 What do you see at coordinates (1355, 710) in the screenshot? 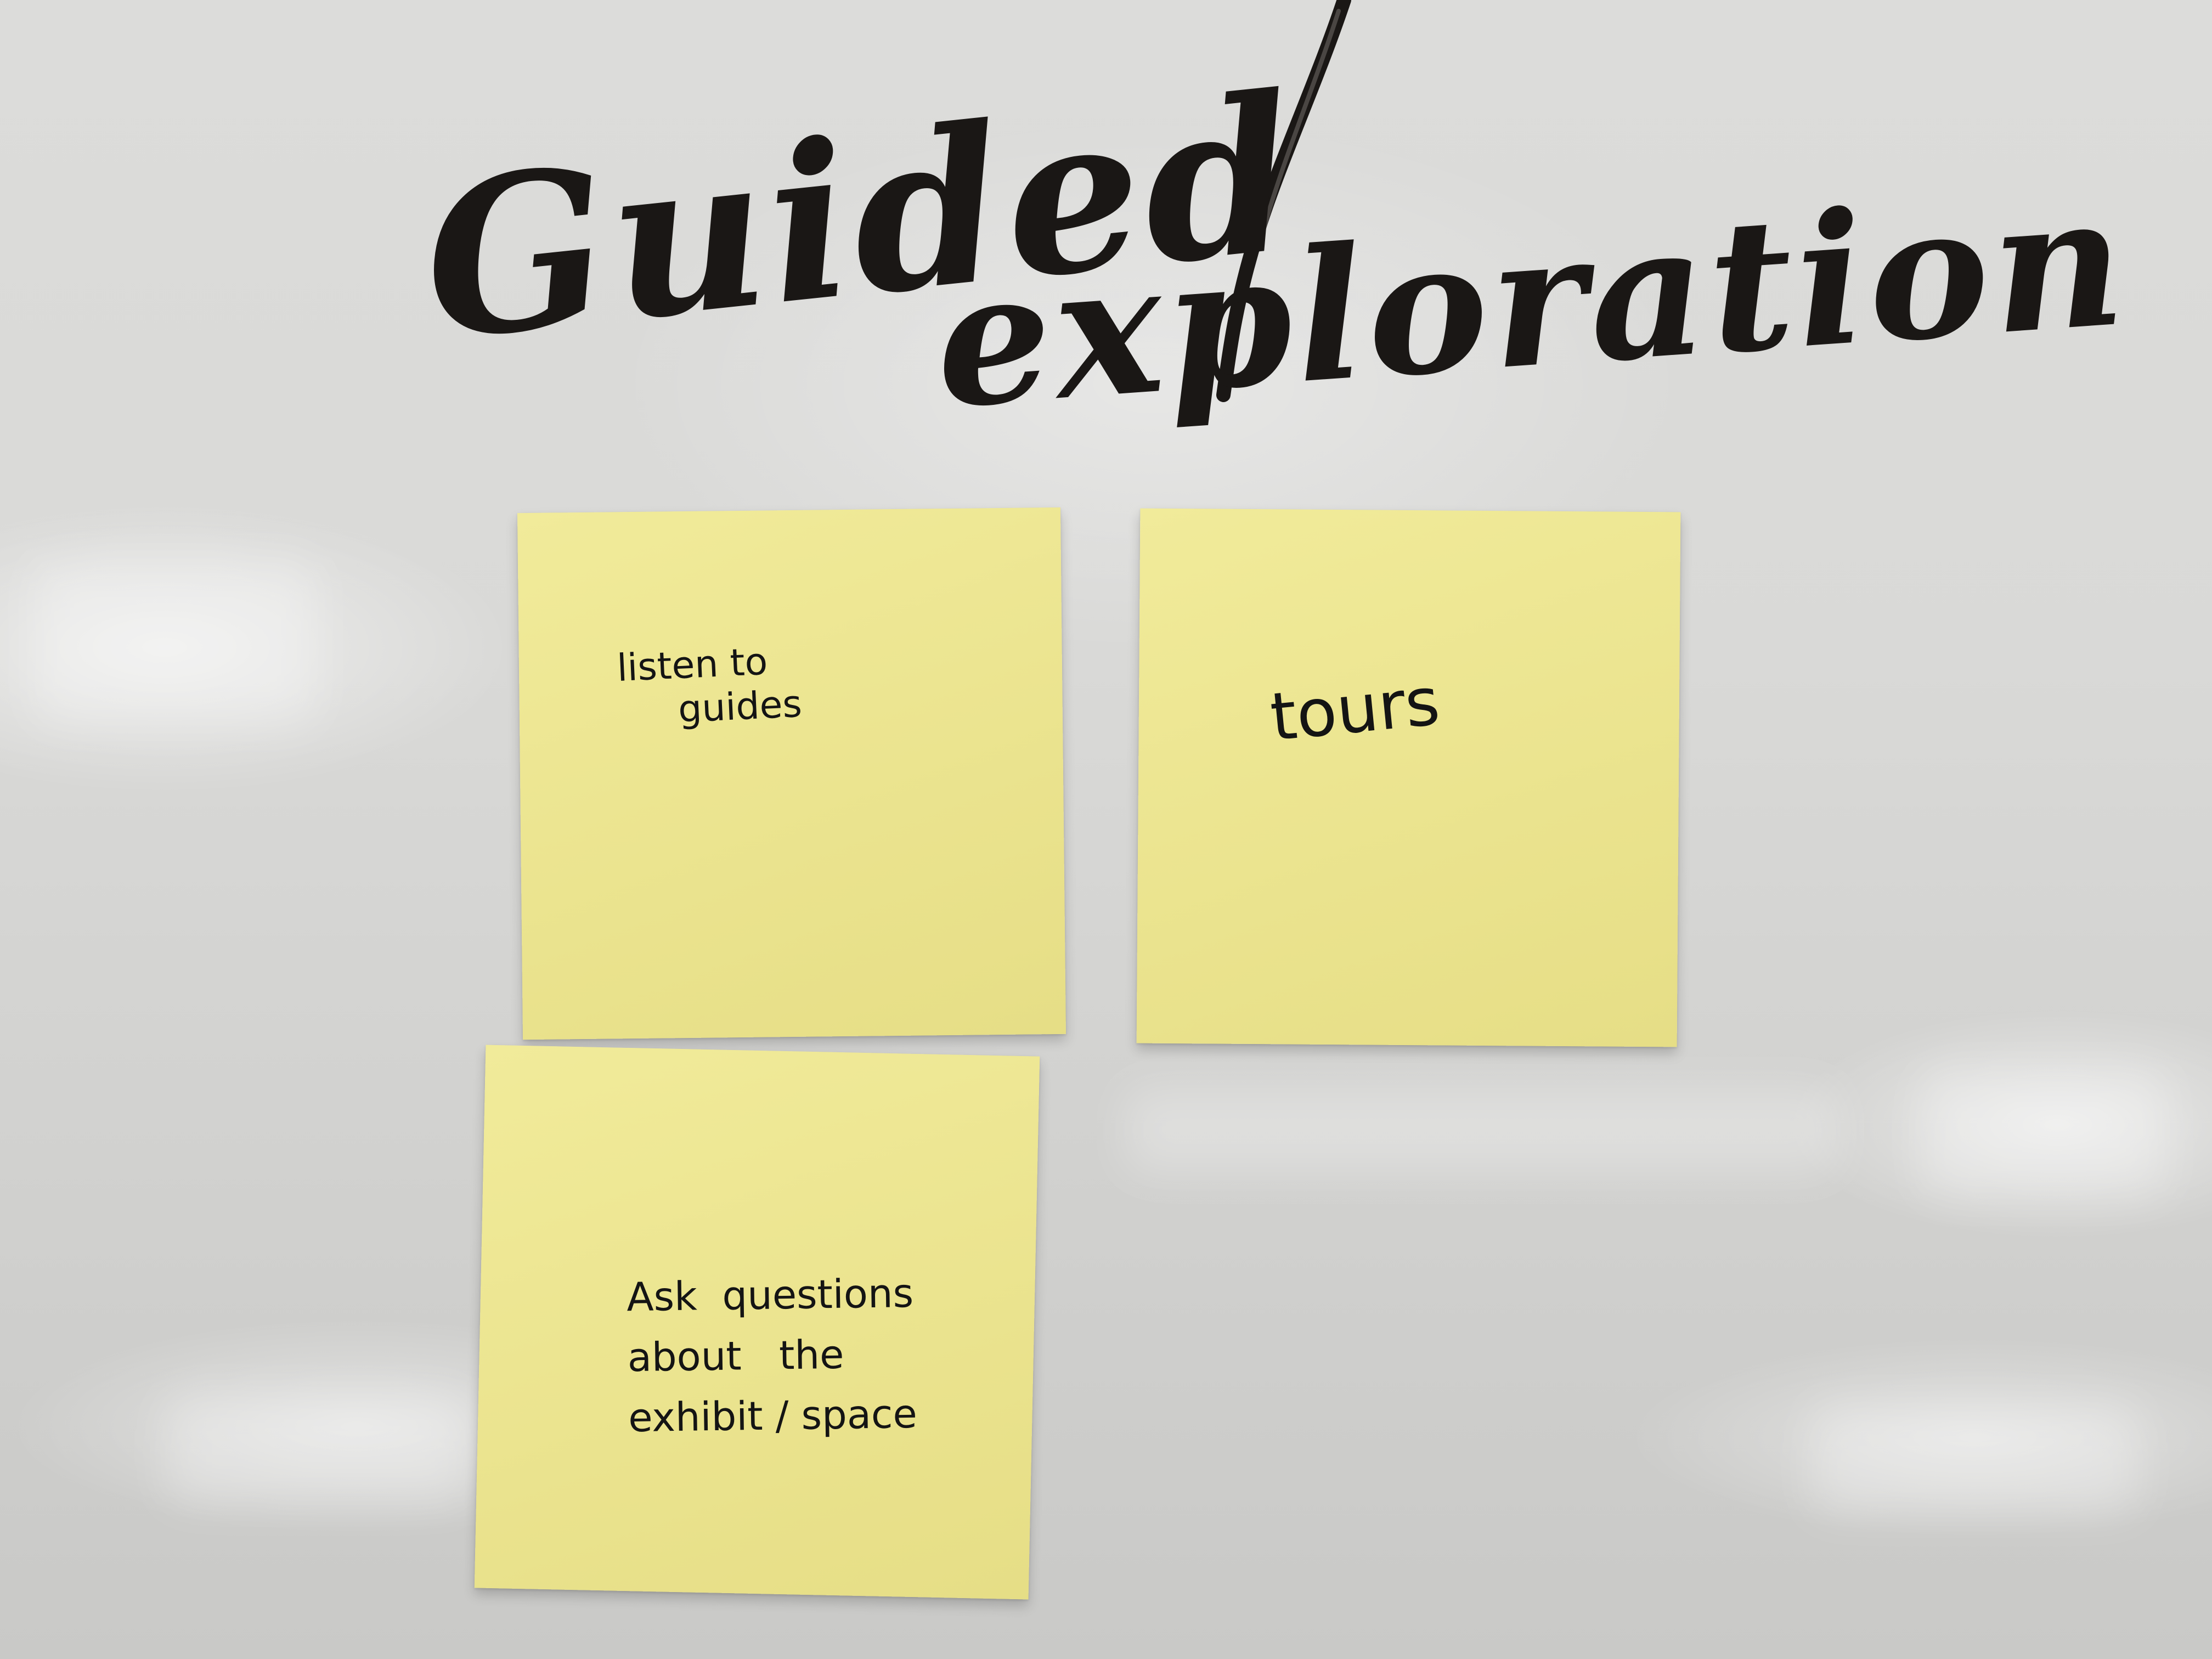
I see `sticky-note-text: tours` at bounding box center [1355, 710].